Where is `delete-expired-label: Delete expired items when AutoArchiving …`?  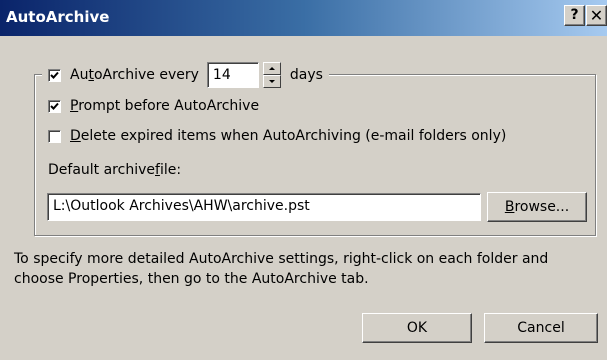
delete-expired-label: Delete expired items when AutoArchiving … is located at coordinates (288, 136).